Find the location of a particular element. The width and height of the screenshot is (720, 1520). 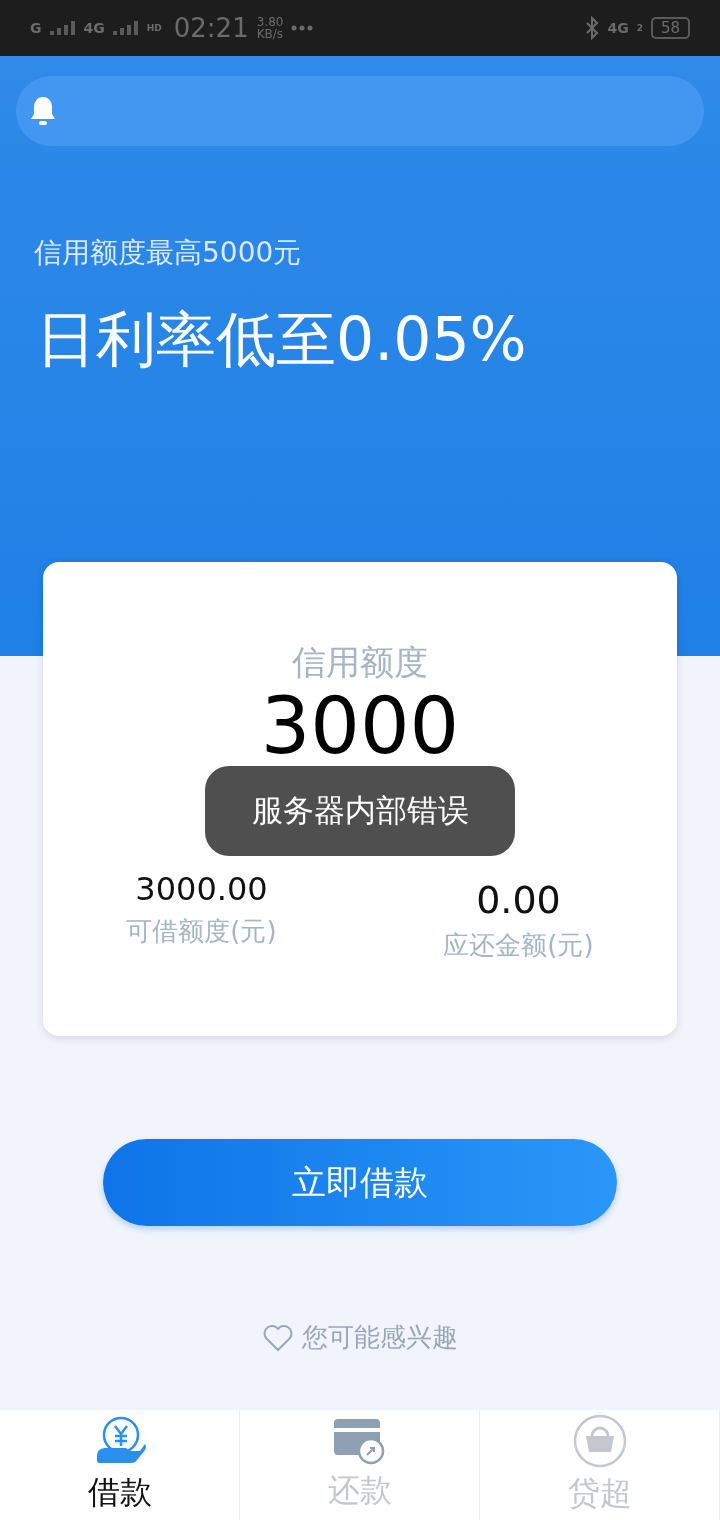

nav-tab: 还款 is located at coordinates (360, 1465).